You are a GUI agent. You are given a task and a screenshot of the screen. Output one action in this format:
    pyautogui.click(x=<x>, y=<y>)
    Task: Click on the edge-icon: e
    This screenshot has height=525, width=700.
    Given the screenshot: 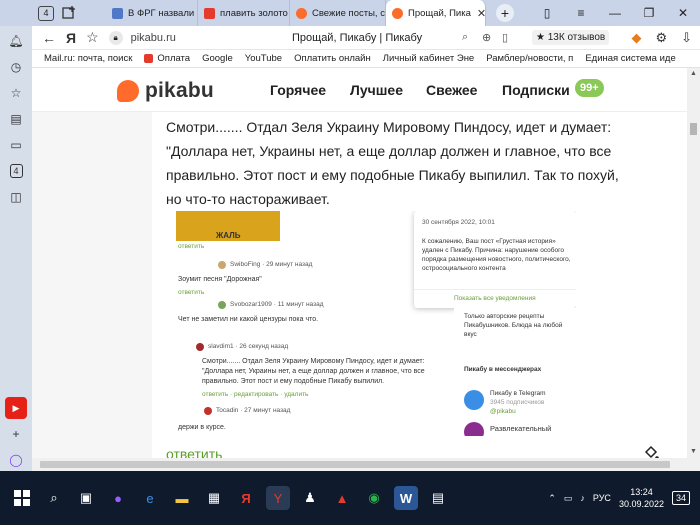 What is the action you would take?
    pyautogui.click(x=150, y=498)
    